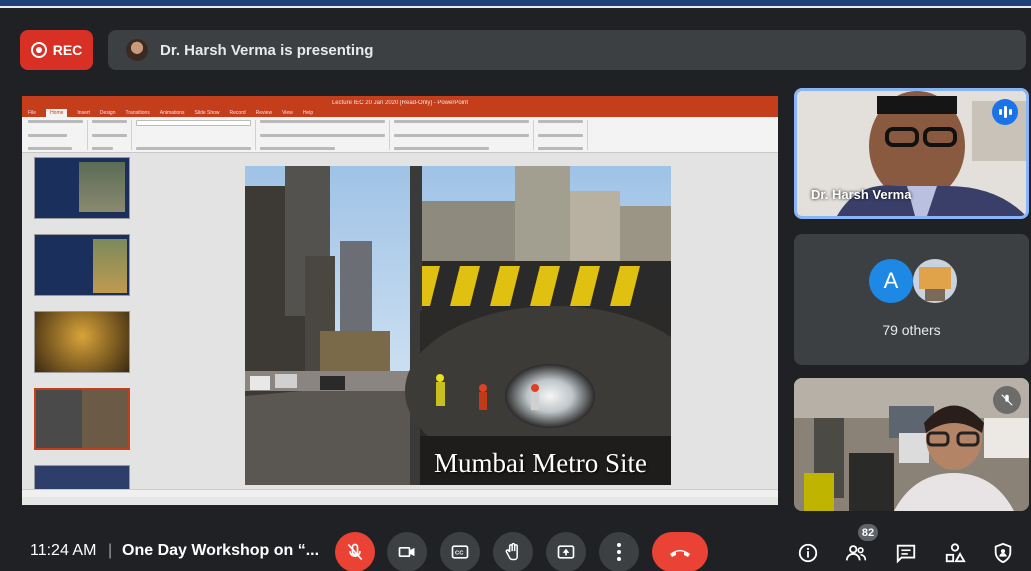 Image resolution: width=1031 pixels, height=571 pixels. I want to click on raise-hand-button, so click(513, 551).